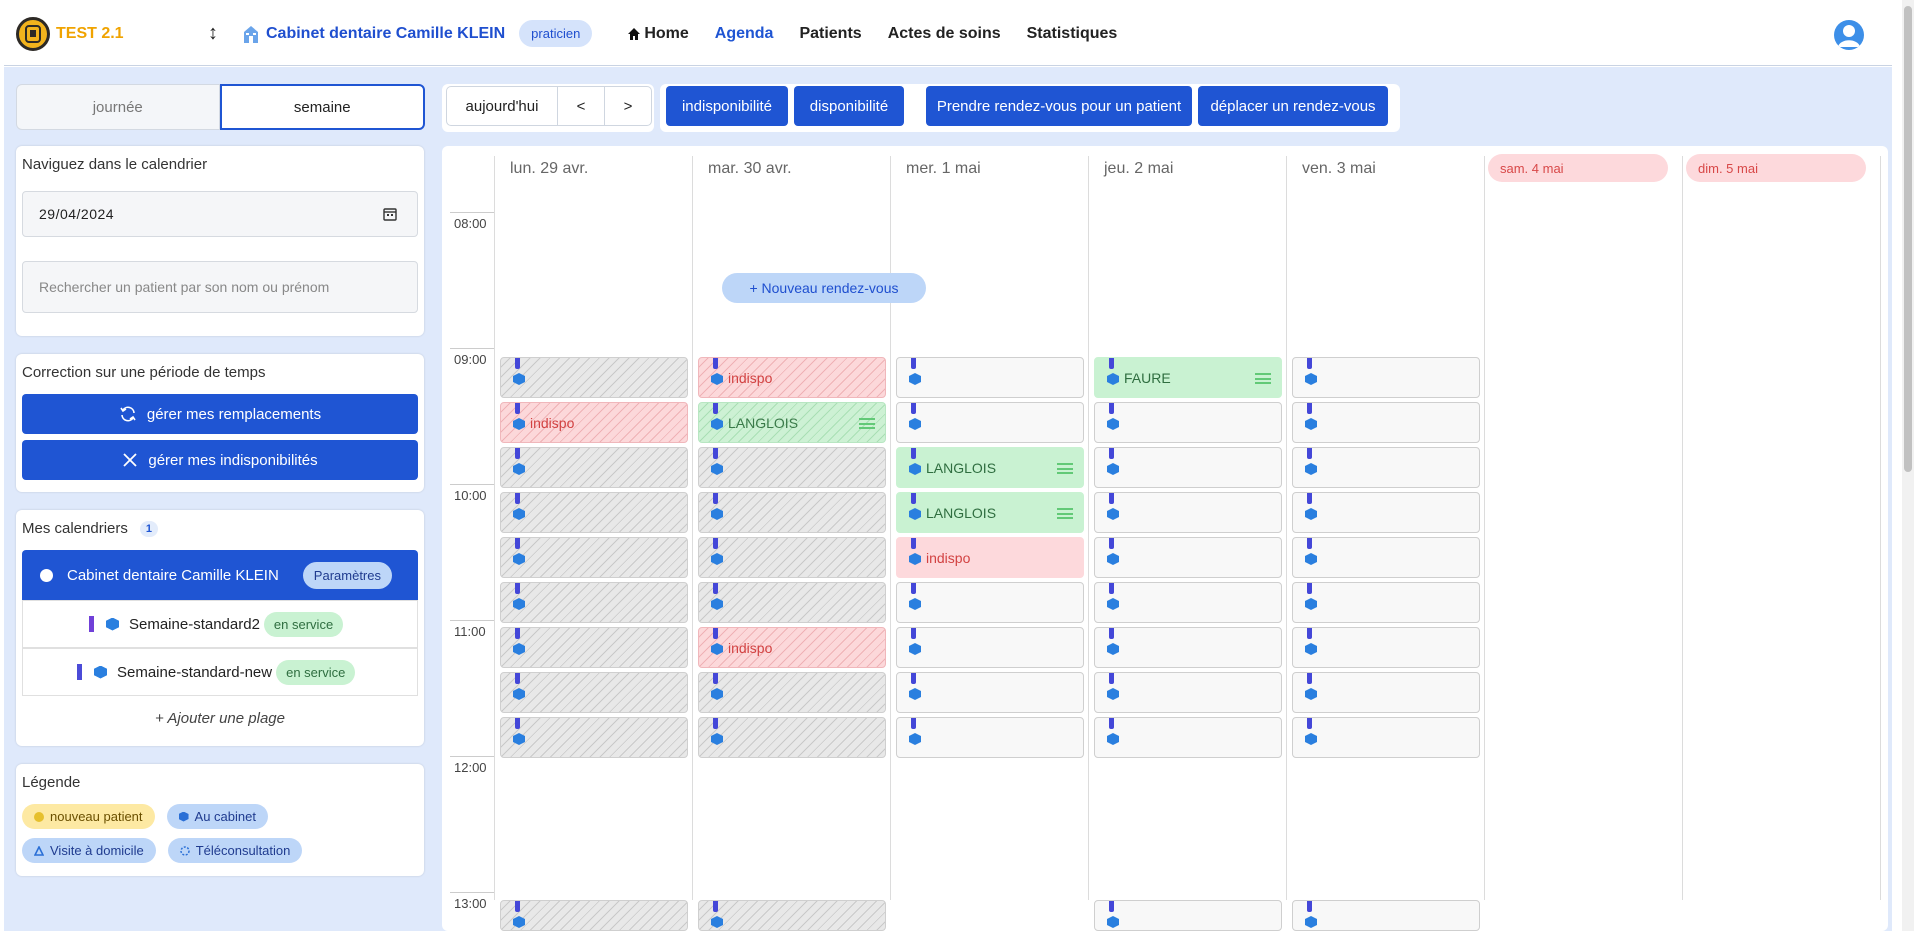 The image size is (1918, 931). I want to click on appointment-slot: FAURE, so click(1188, 377).